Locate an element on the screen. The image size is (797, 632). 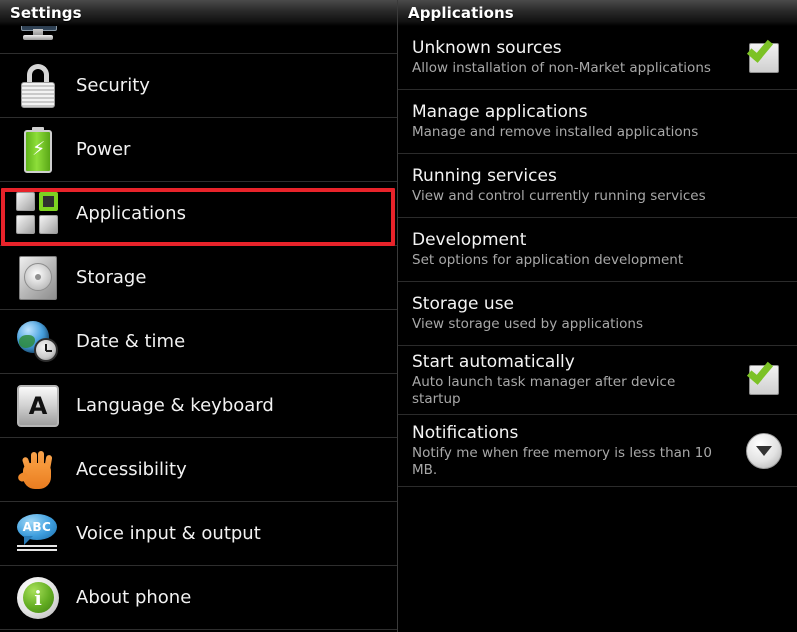
applications-grid-icon is located at coordinates (38, 214).